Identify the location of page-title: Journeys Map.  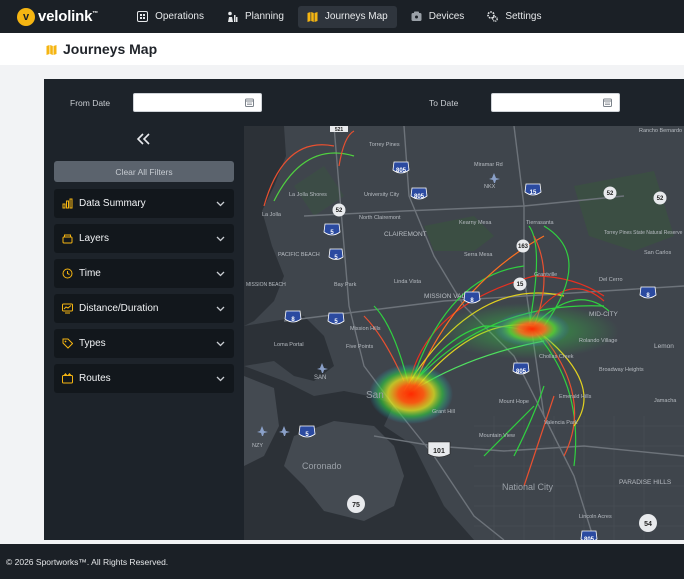
(110, 49).